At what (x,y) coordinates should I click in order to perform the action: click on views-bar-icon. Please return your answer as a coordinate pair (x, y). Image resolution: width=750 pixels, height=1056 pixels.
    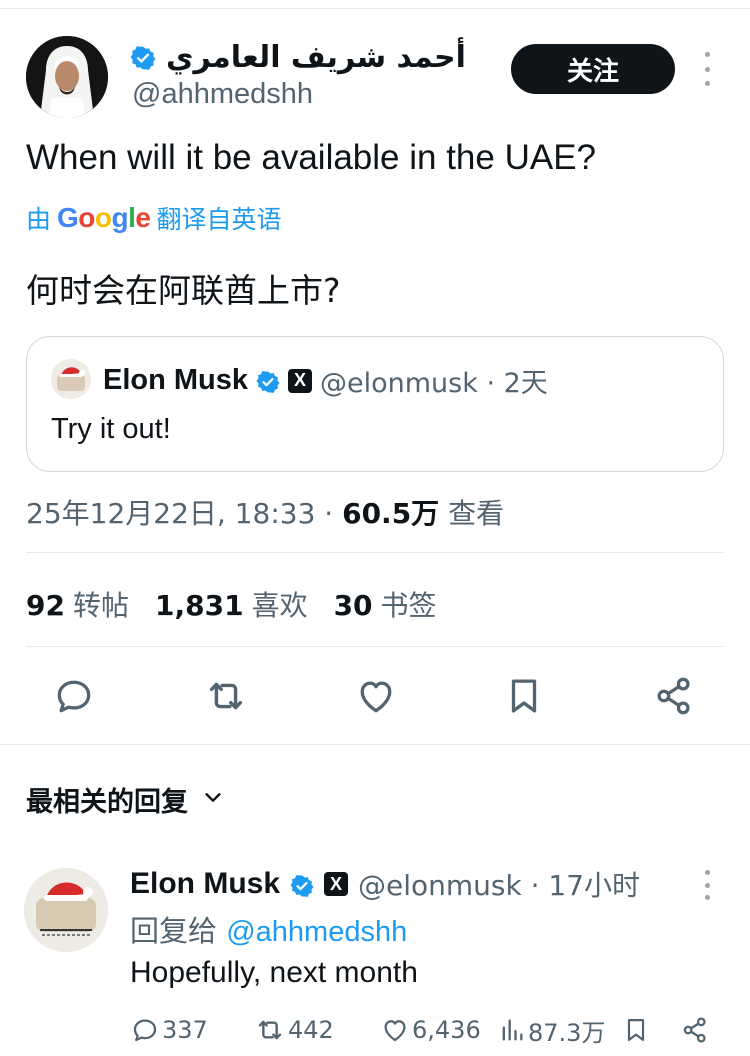
    Looking at the image, I should click on (512, 1030).